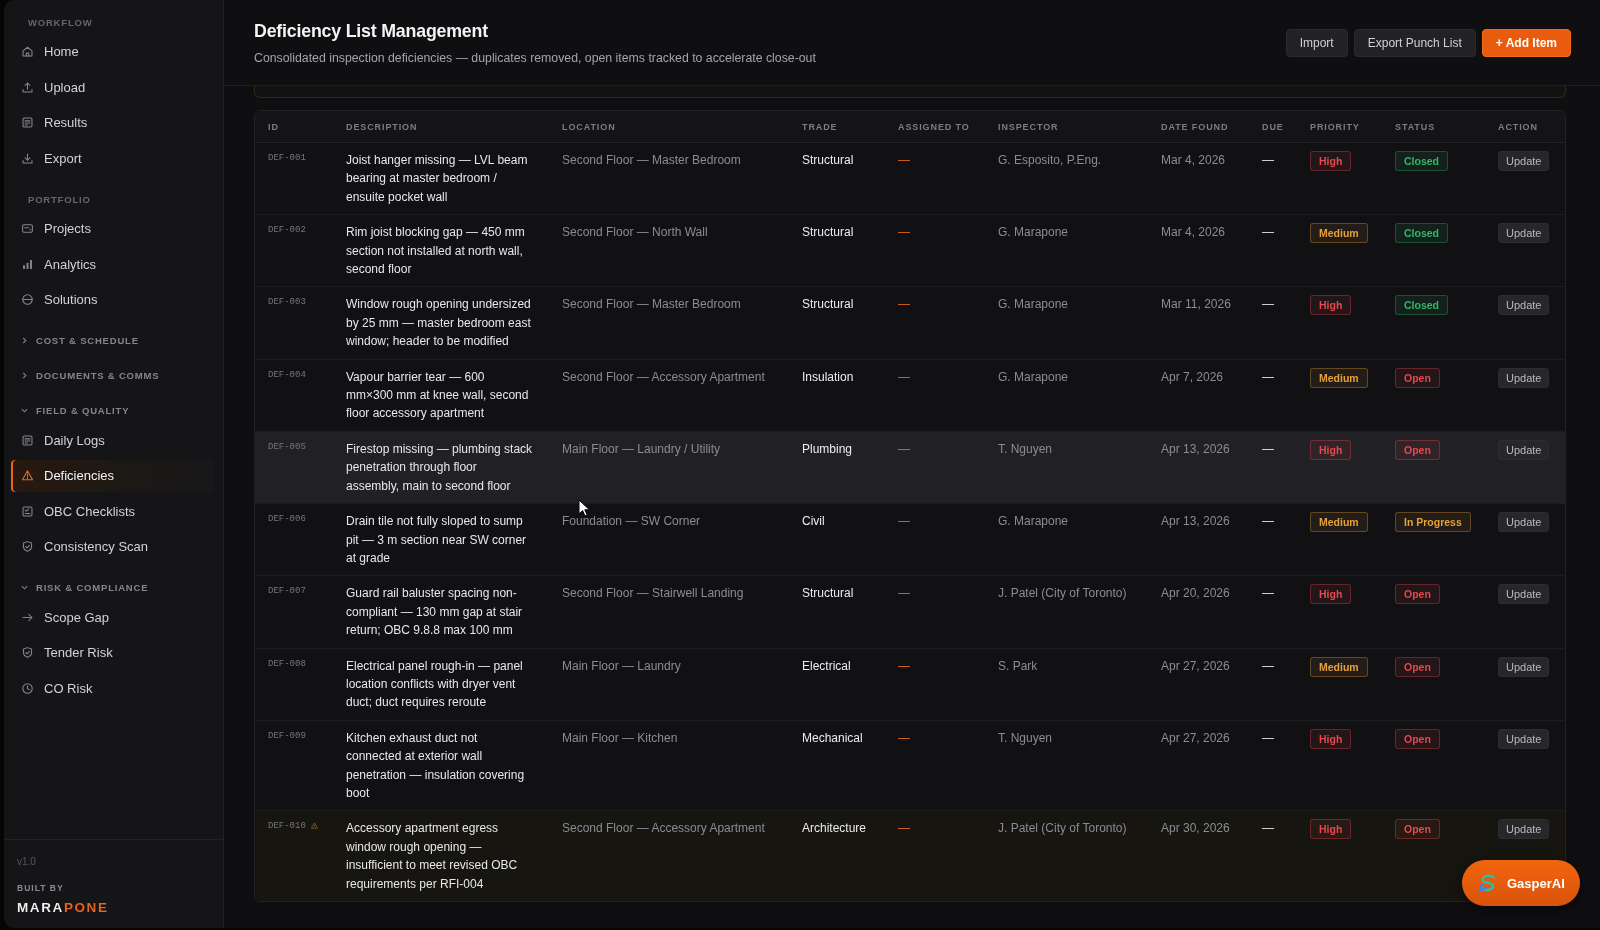 The height and width of the screenshot is (930, 1600). What do you see at coordinates (112, 440) in the screenshot?
I see `nav-item: Daily Logs` at bounding box center [112, 440].